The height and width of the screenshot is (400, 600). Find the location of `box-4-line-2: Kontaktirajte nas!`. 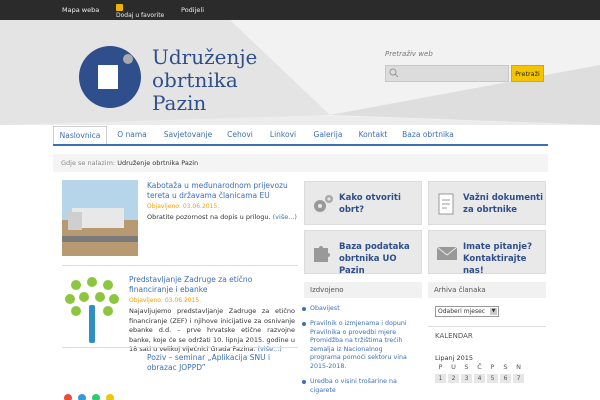

box-4-line-2: Kontaktirajte nas! is located at coordinates (495, 265).